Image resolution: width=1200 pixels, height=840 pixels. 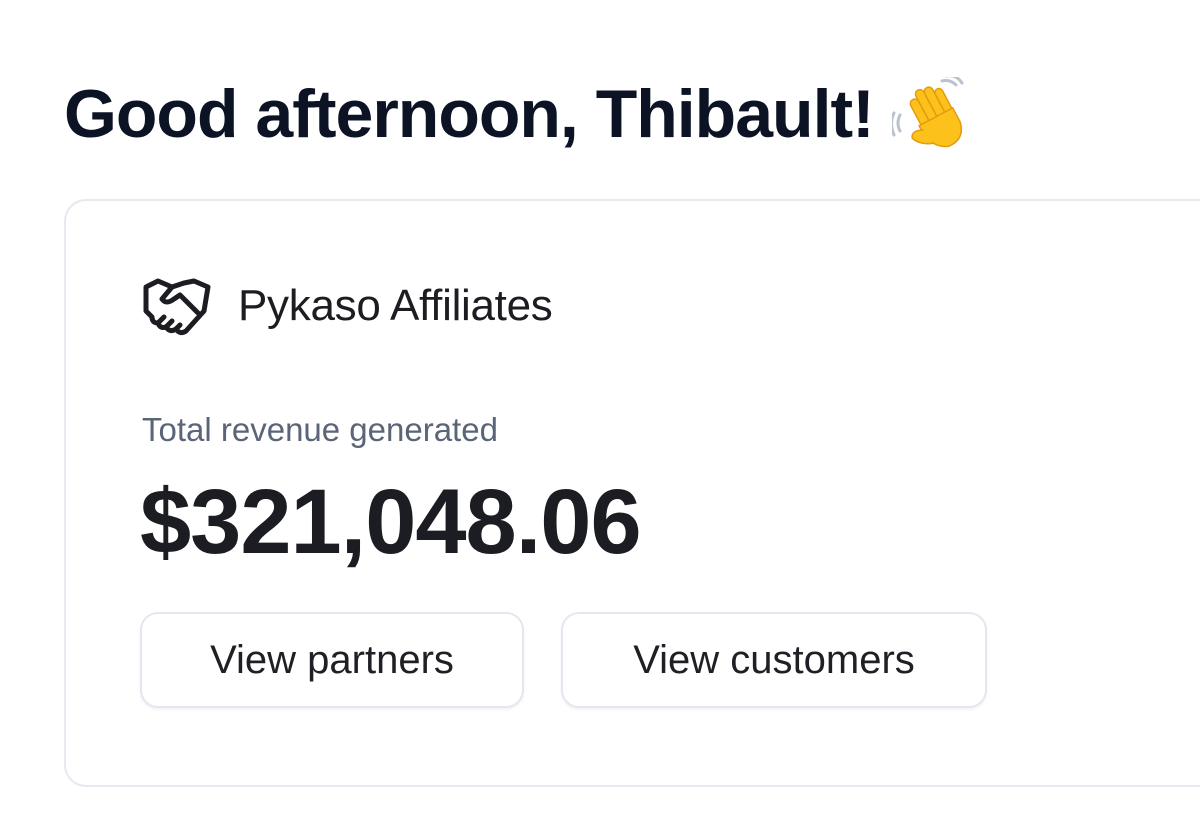 I want to click on total-revenue-value: $321,048.06, so click(x=391, y=522).